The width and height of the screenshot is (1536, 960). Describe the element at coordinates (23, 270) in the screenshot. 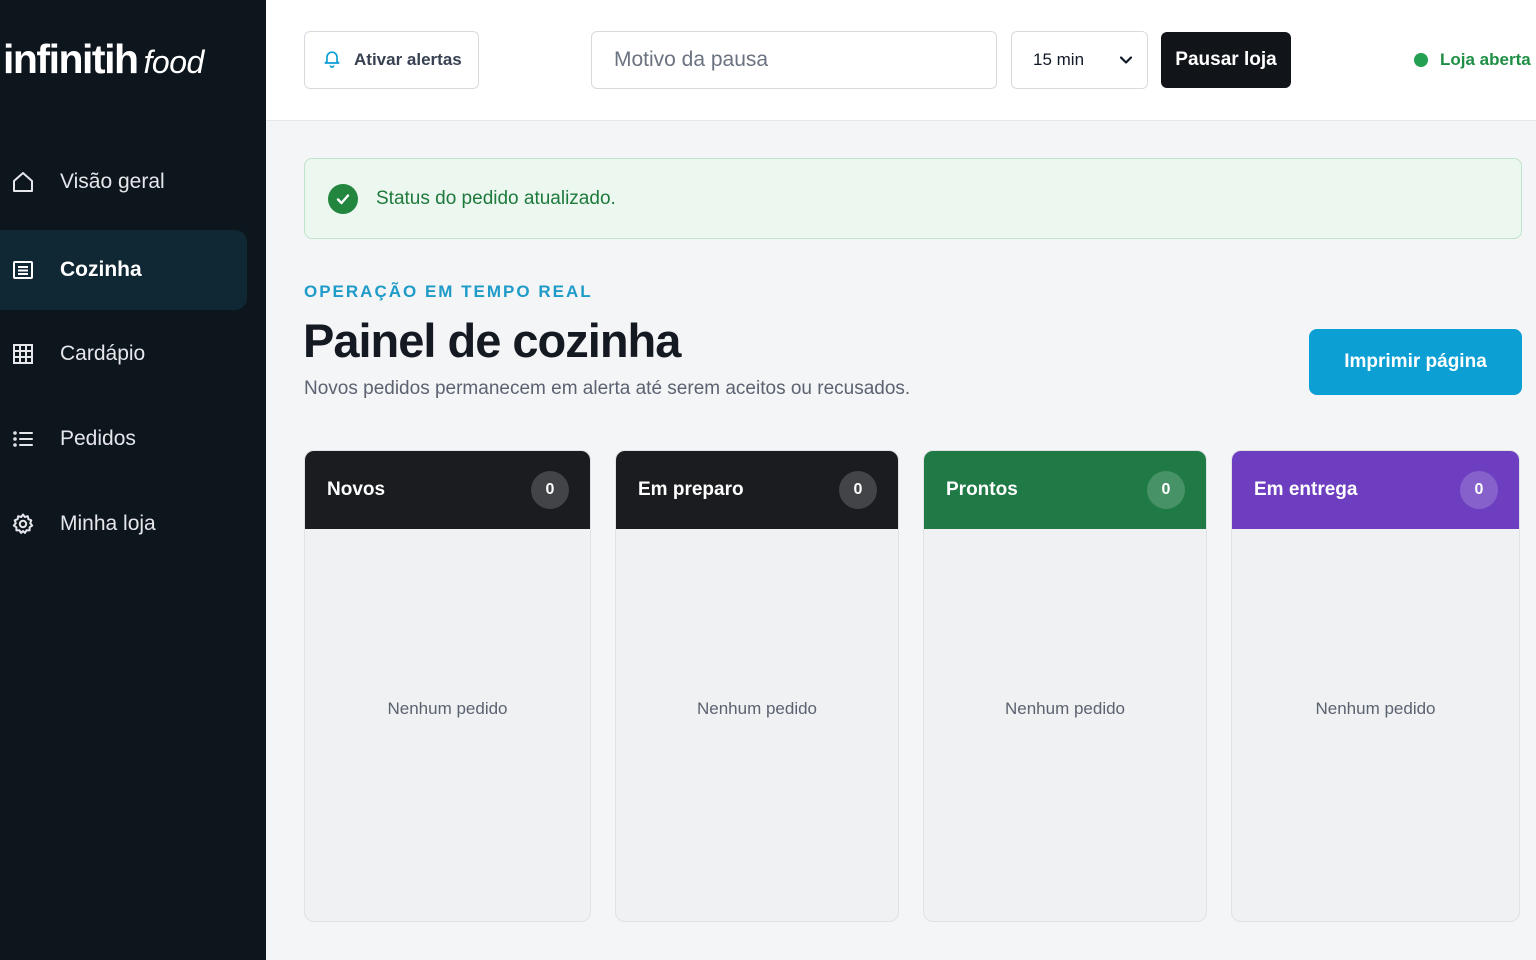

I see `kitchen-list-icon` at that location.